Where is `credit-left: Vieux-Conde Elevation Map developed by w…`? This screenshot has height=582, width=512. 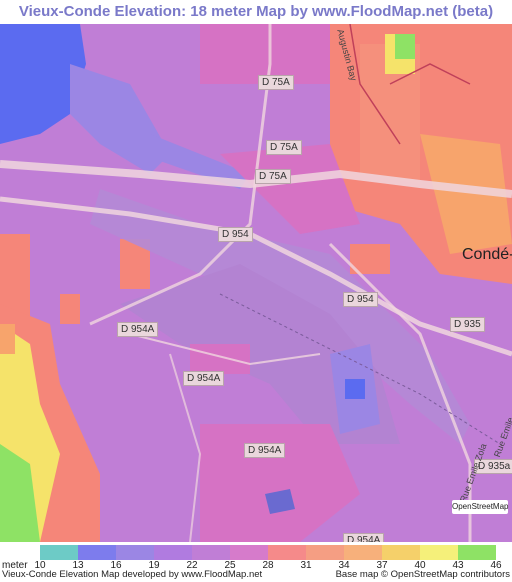
credit-left: Vieux-Conde Elevation Map developed by w… is located at coordinates (132, 574).